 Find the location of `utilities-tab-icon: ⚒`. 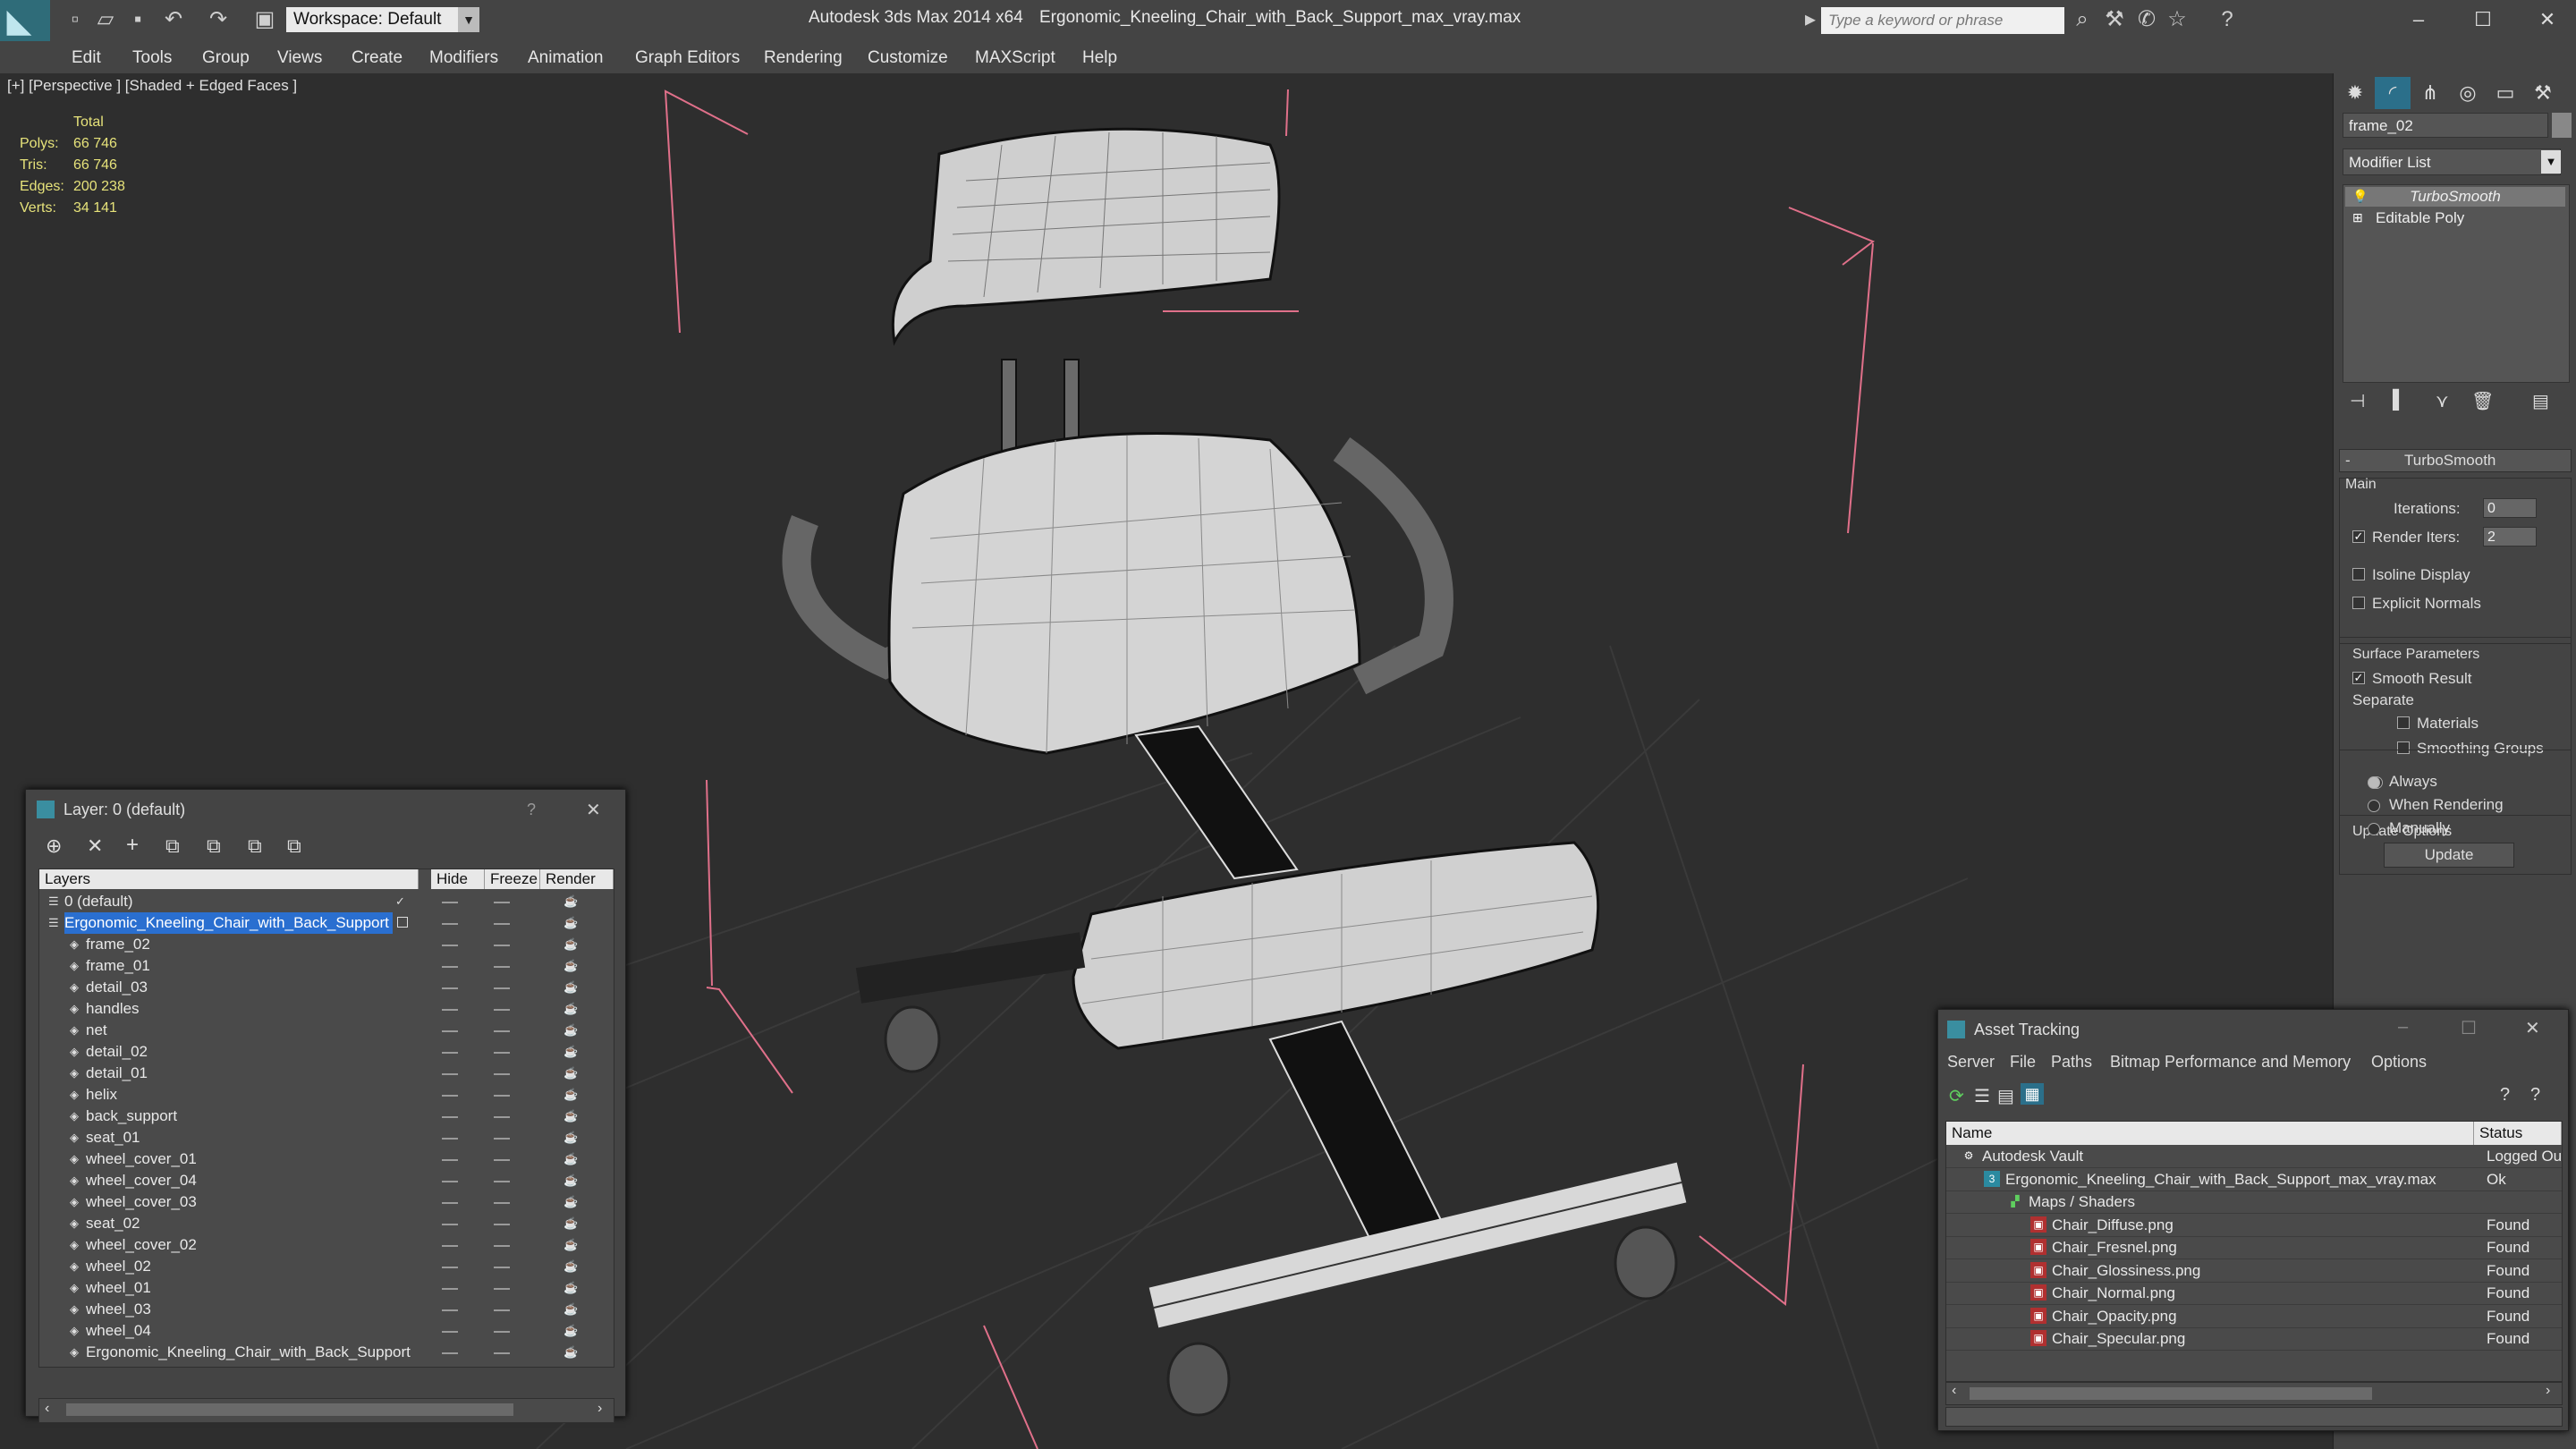

utilities-tab-icon: ⚒ is located at coordinates (2543, 93).